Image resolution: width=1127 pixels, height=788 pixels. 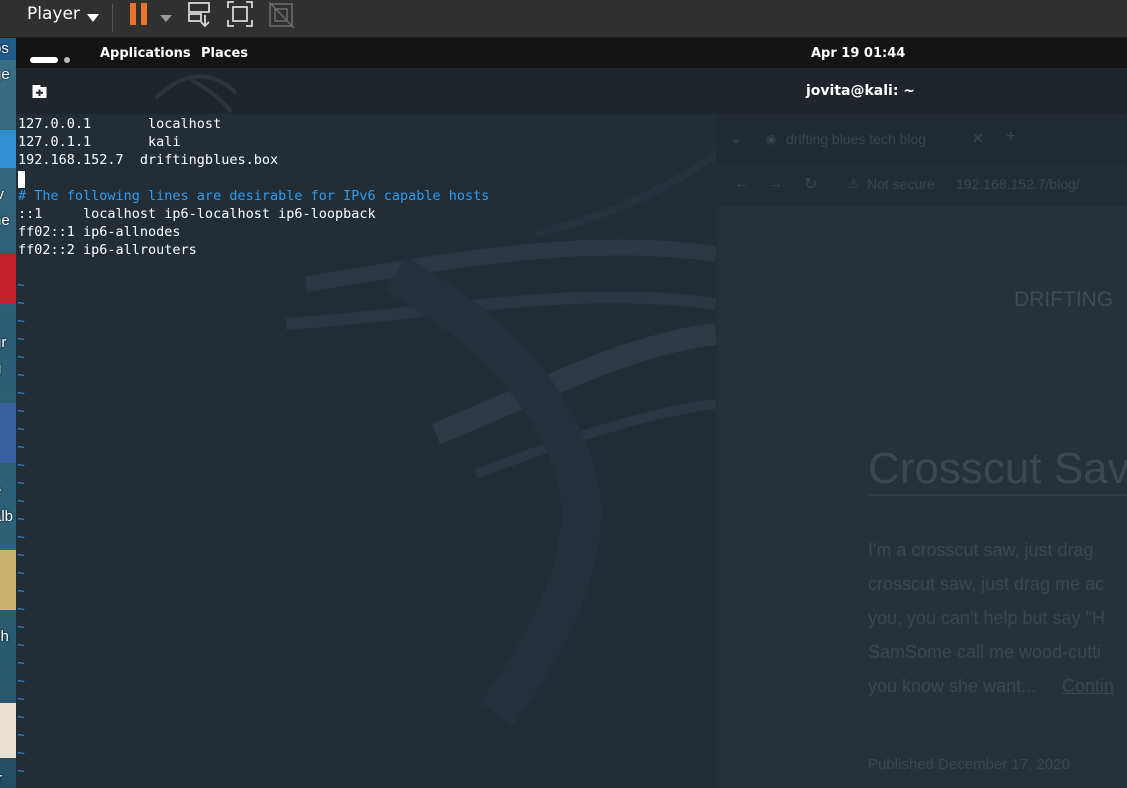 What do you see at coordinates (113, 20) in the screenshot?
I see `separator-icon` at bounding box center [113, 20].